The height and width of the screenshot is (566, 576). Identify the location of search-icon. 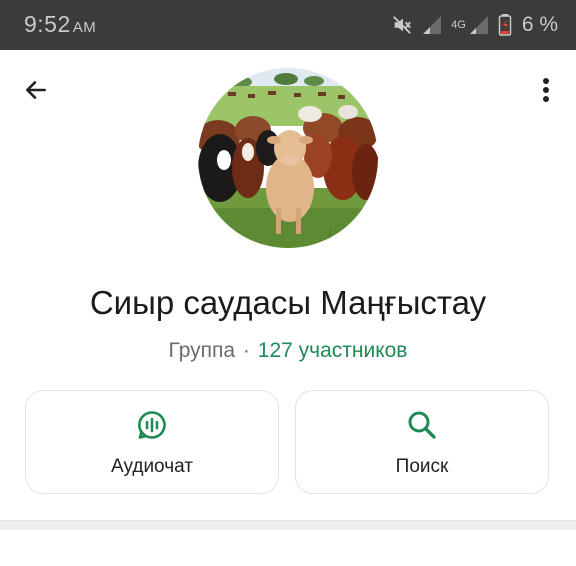
(422, 427).